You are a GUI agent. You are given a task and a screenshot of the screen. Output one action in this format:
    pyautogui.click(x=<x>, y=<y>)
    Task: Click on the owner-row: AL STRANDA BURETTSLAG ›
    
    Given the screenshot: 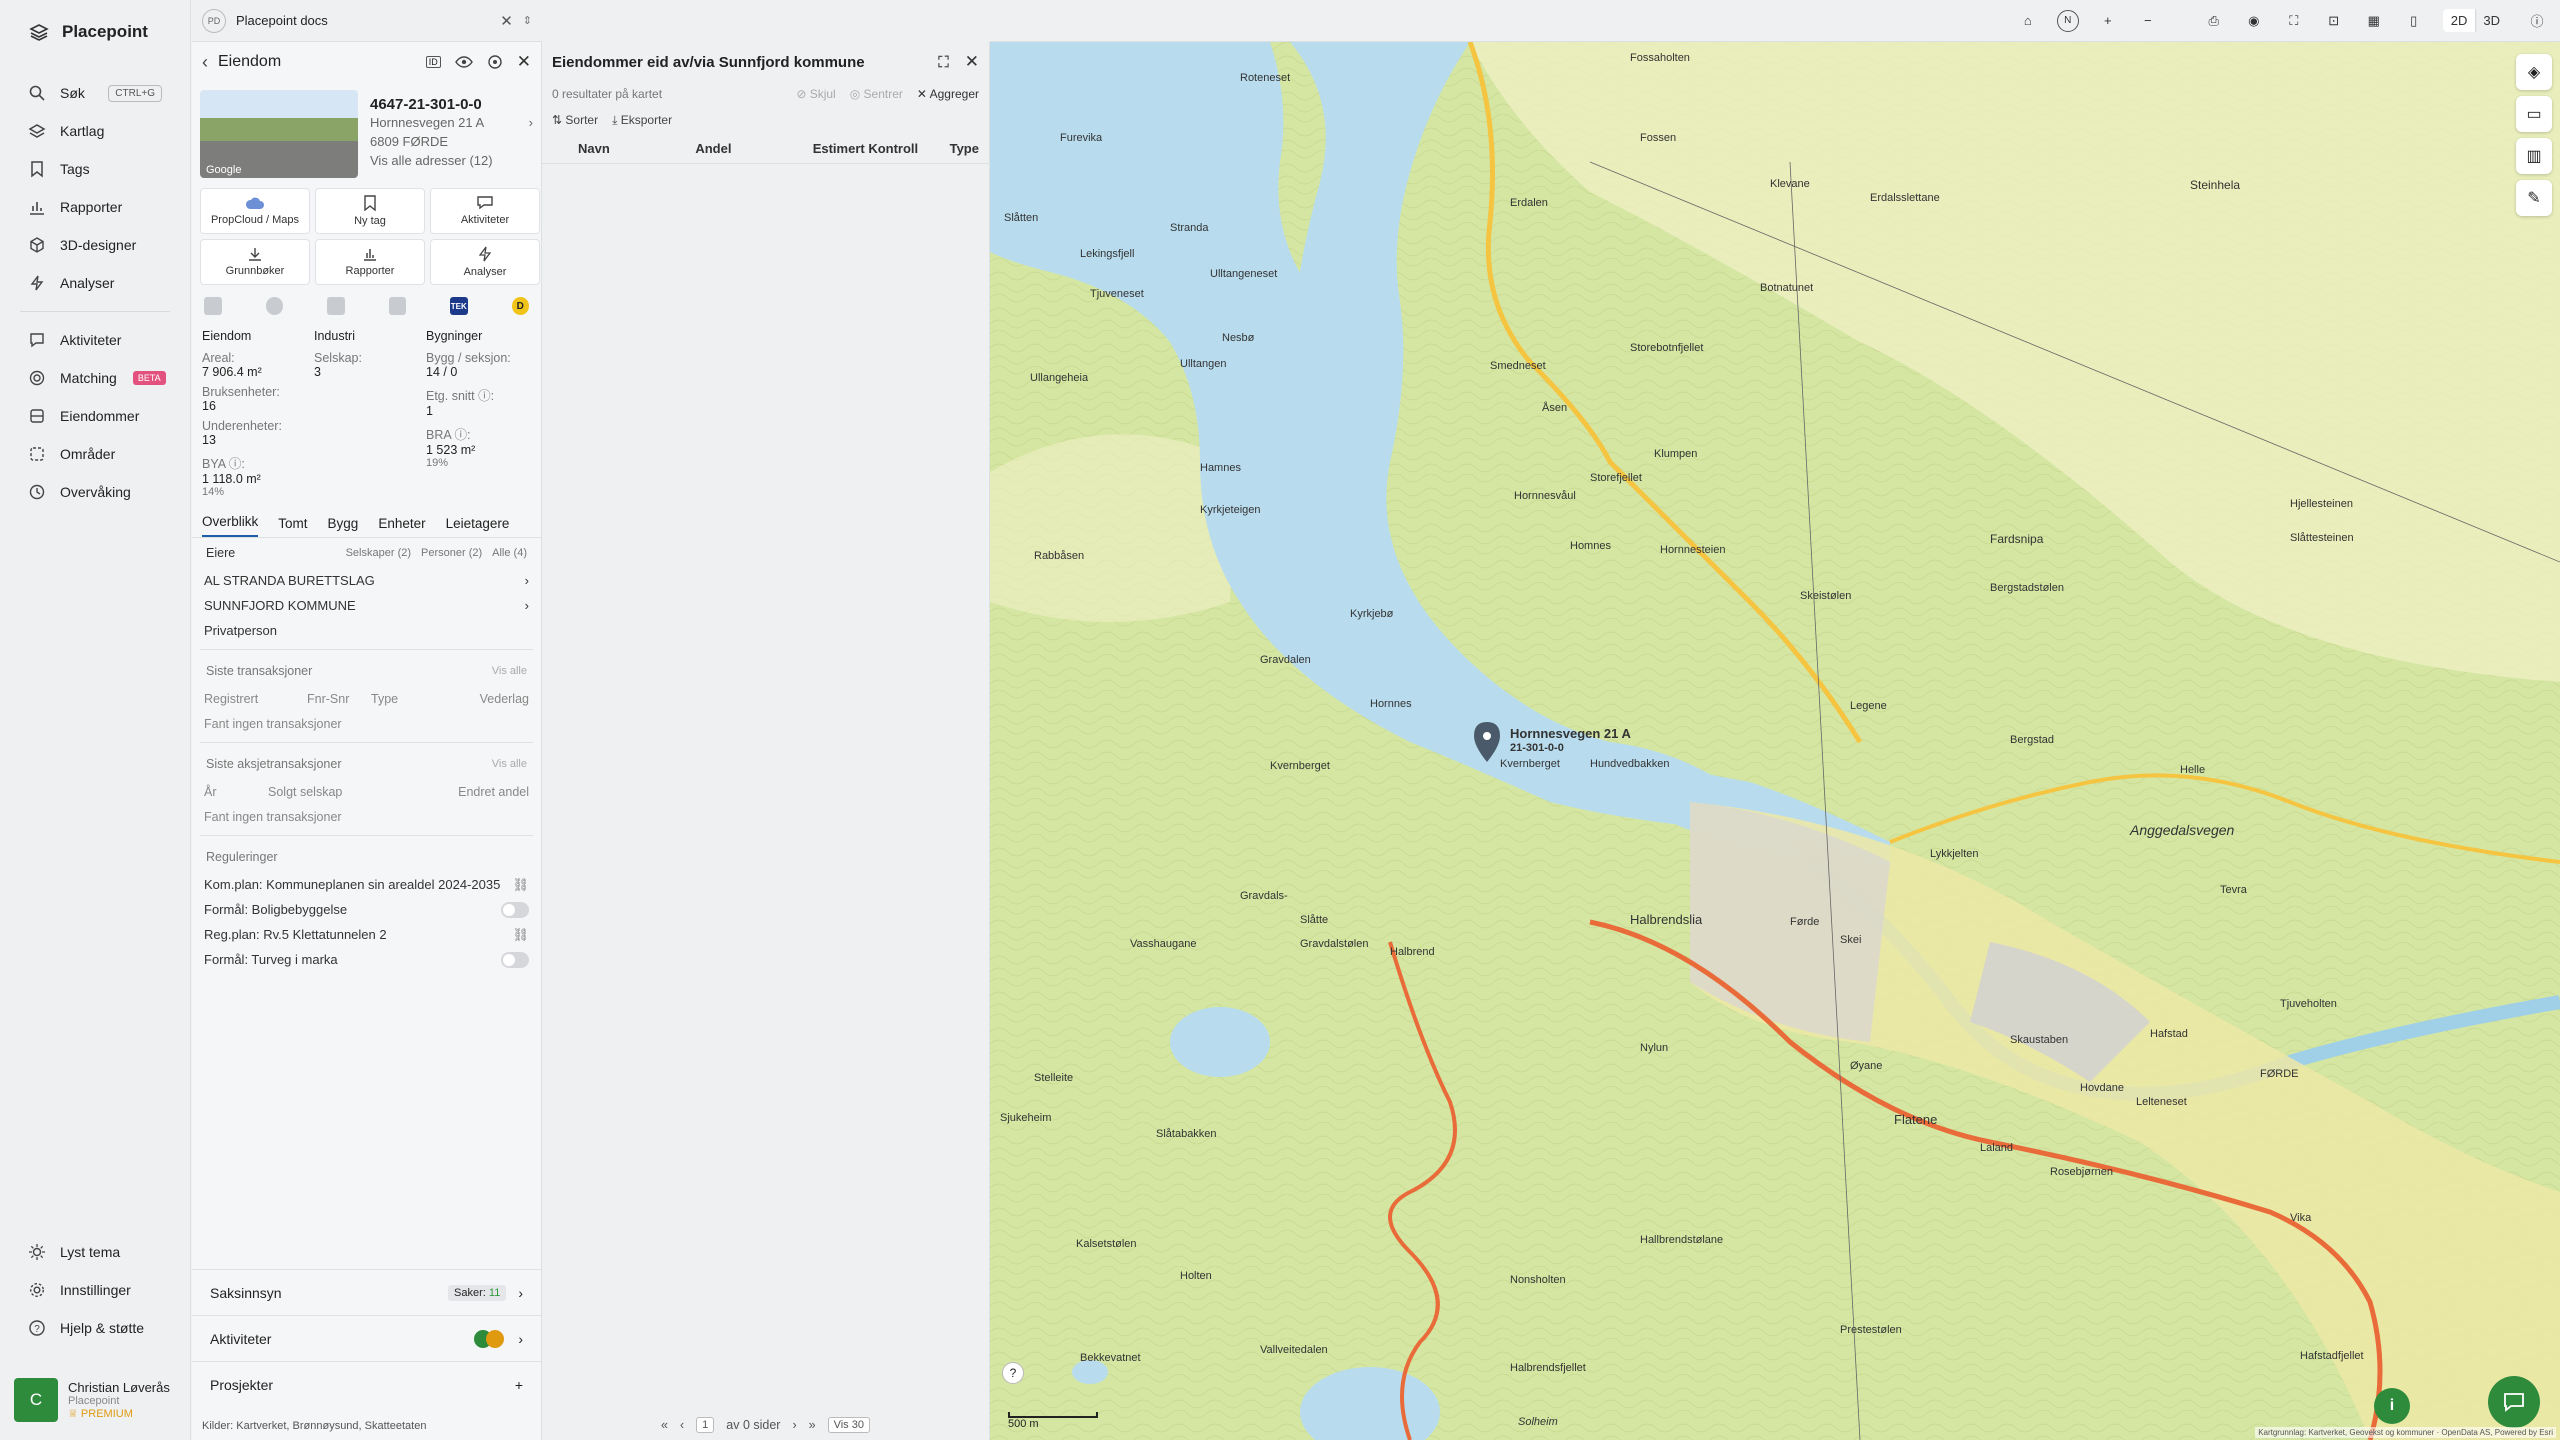 What is the action you would take?
    pyautogui.click(x=366, y=580)
    